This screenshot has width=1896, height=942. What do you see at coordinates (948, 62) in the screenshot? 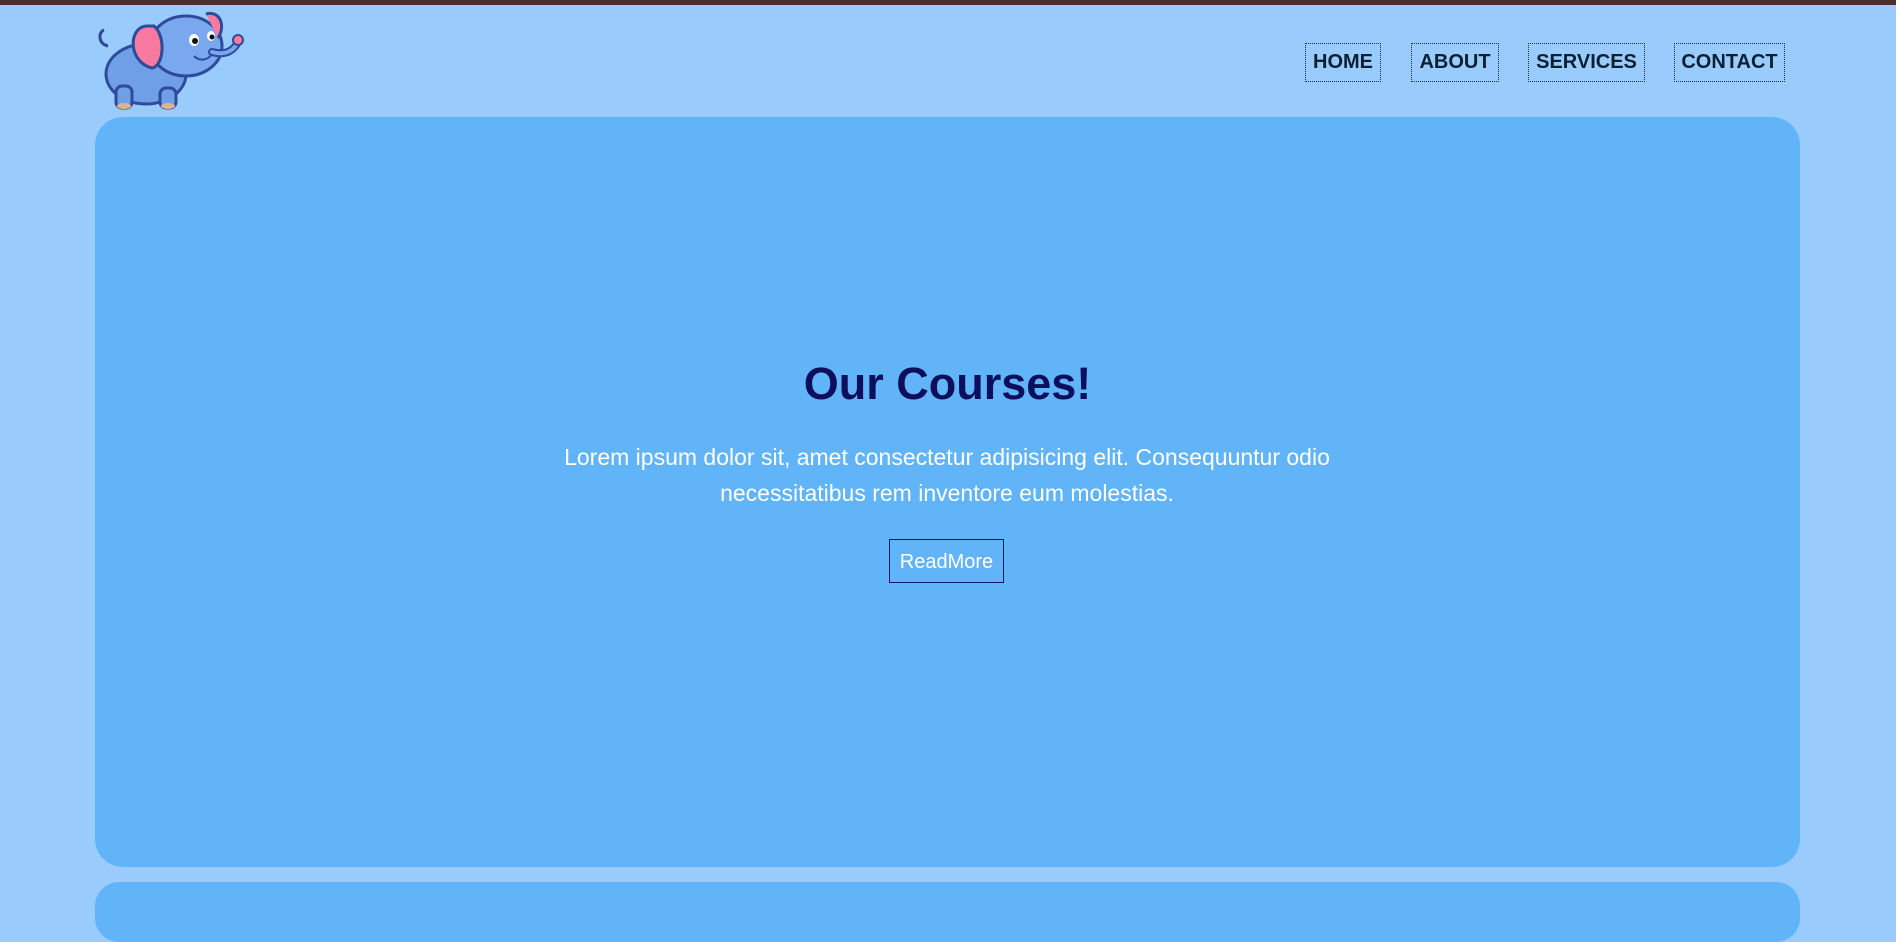
I see `main-nav: HOME ABOUT SERVICES CONTACT` at bounding box center [948, 62].